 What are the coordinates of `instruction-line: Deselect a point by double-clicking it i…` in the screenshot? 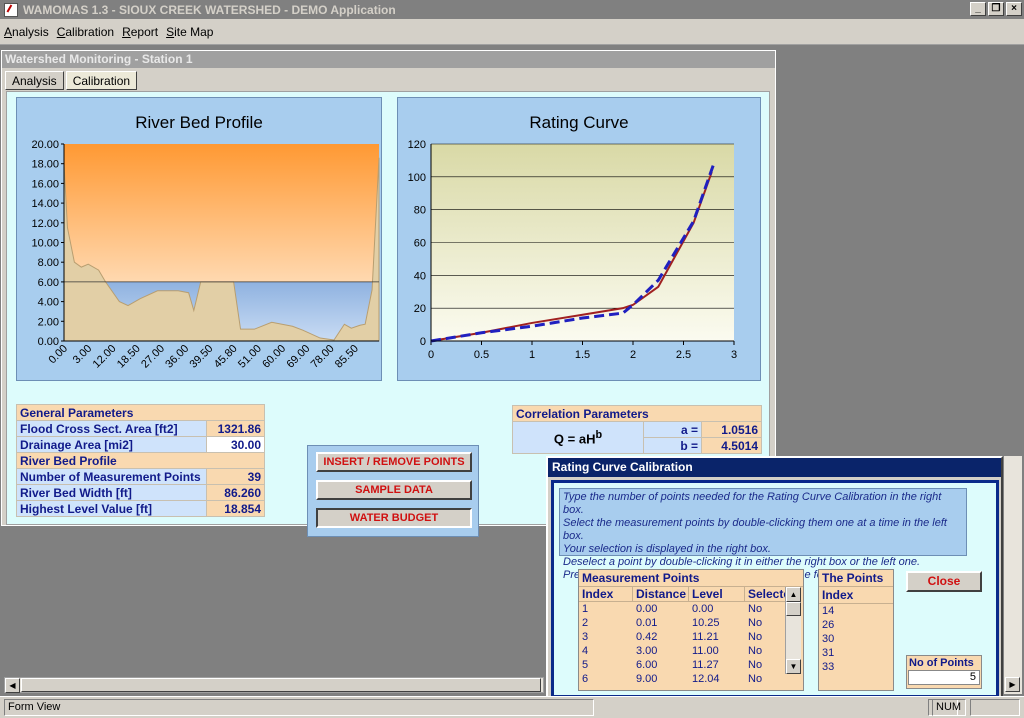 It's located at (742, 562).